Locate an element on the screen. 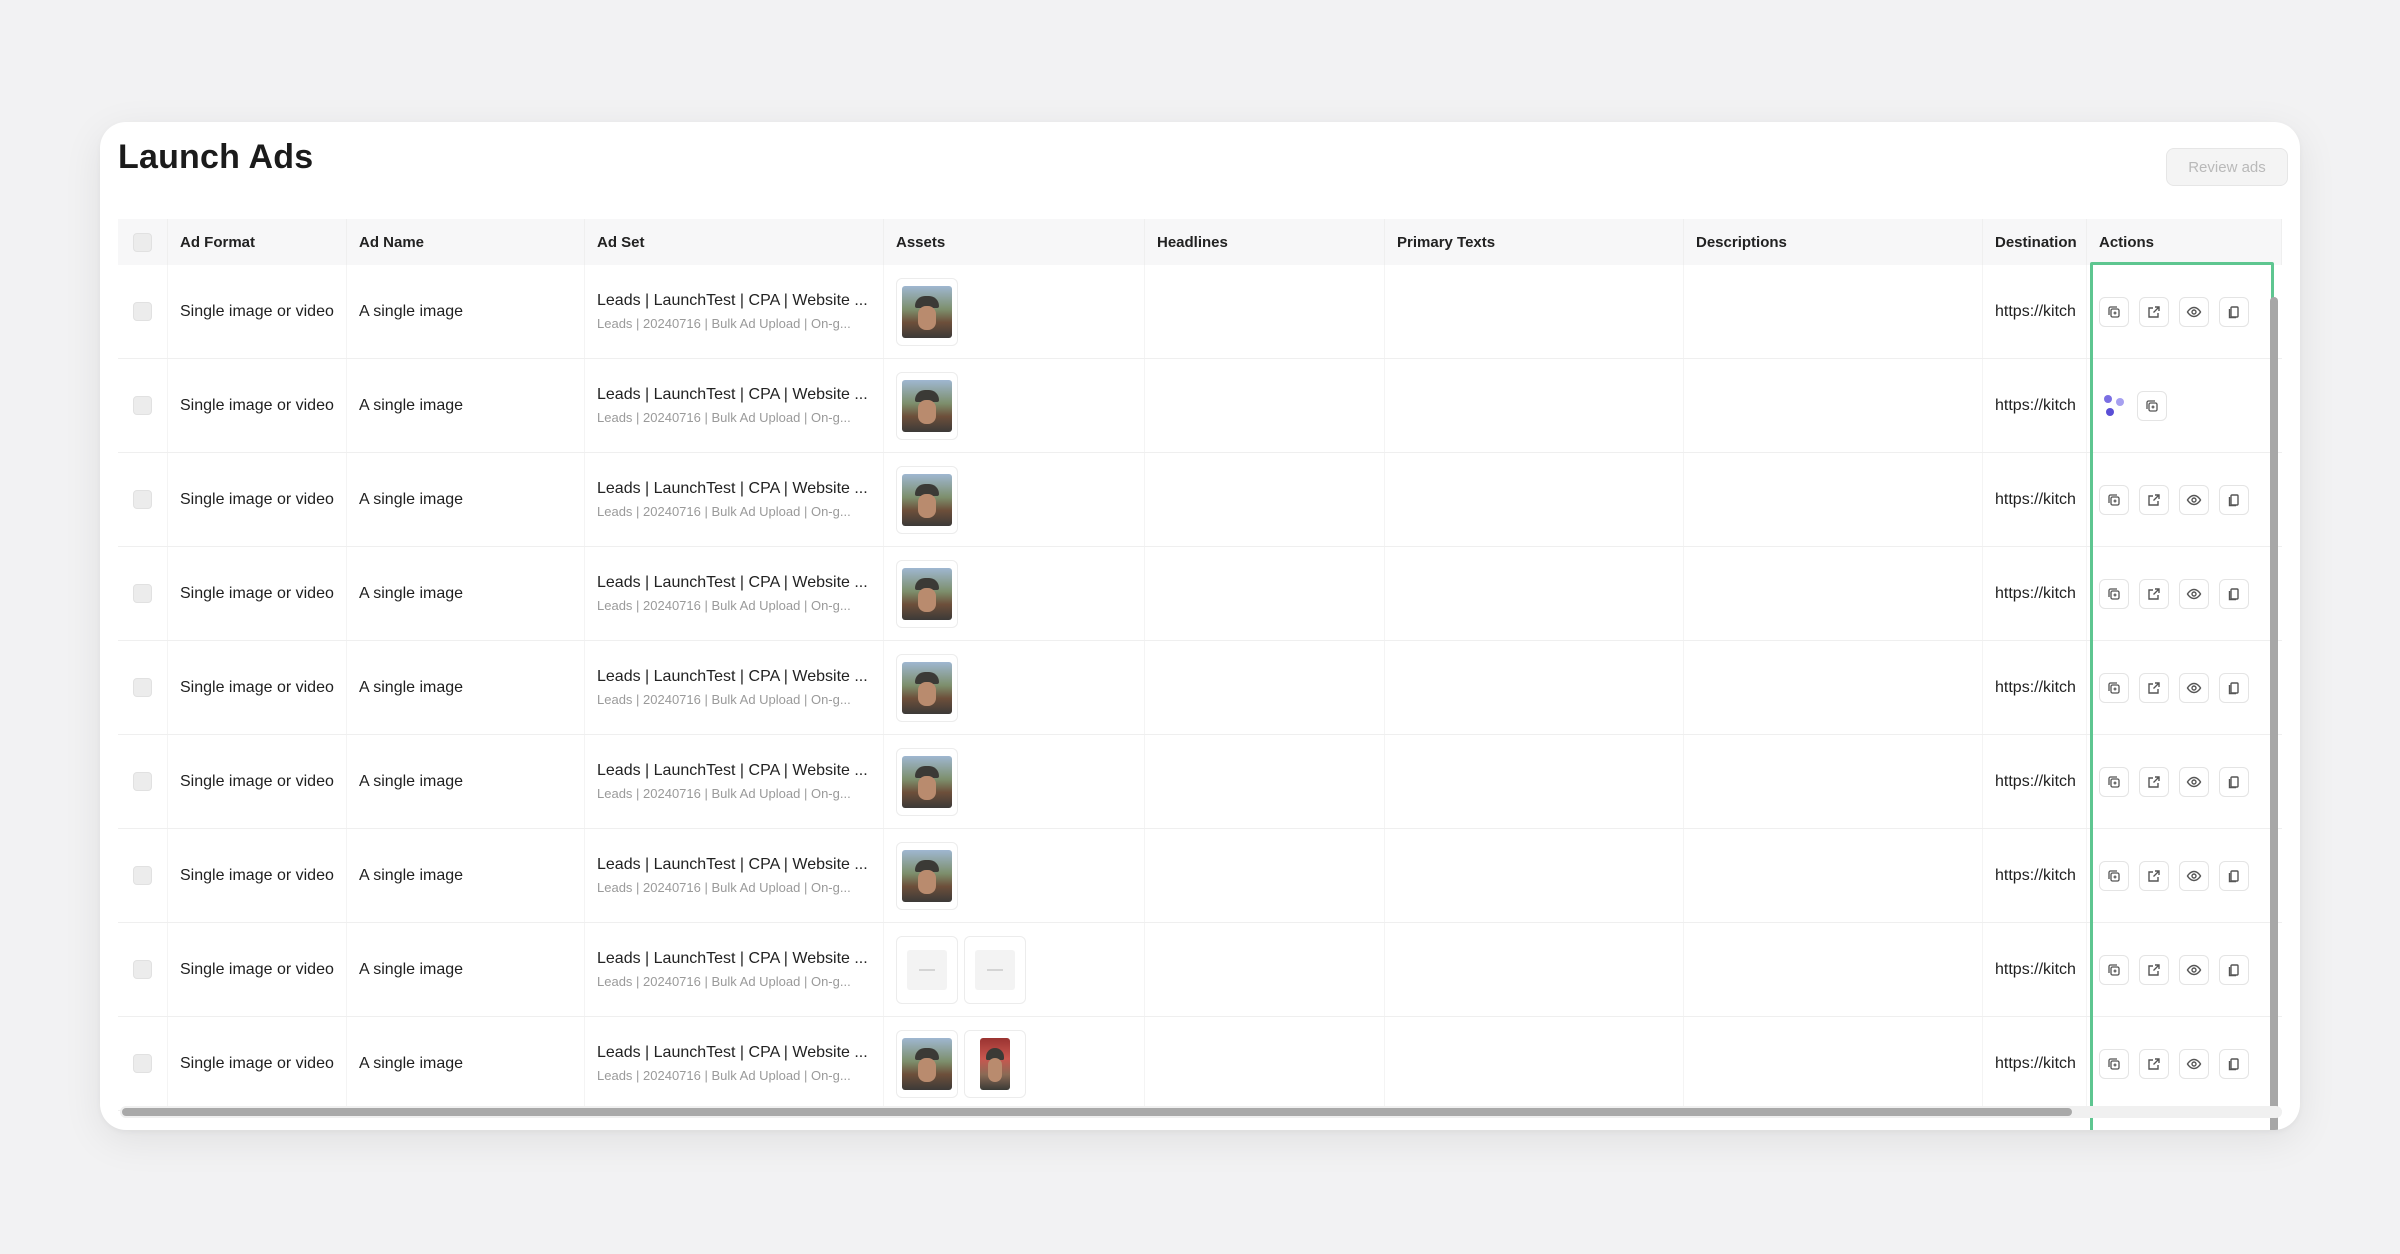  horizontal-scrollbar is located at coordinates (1097, 1112).